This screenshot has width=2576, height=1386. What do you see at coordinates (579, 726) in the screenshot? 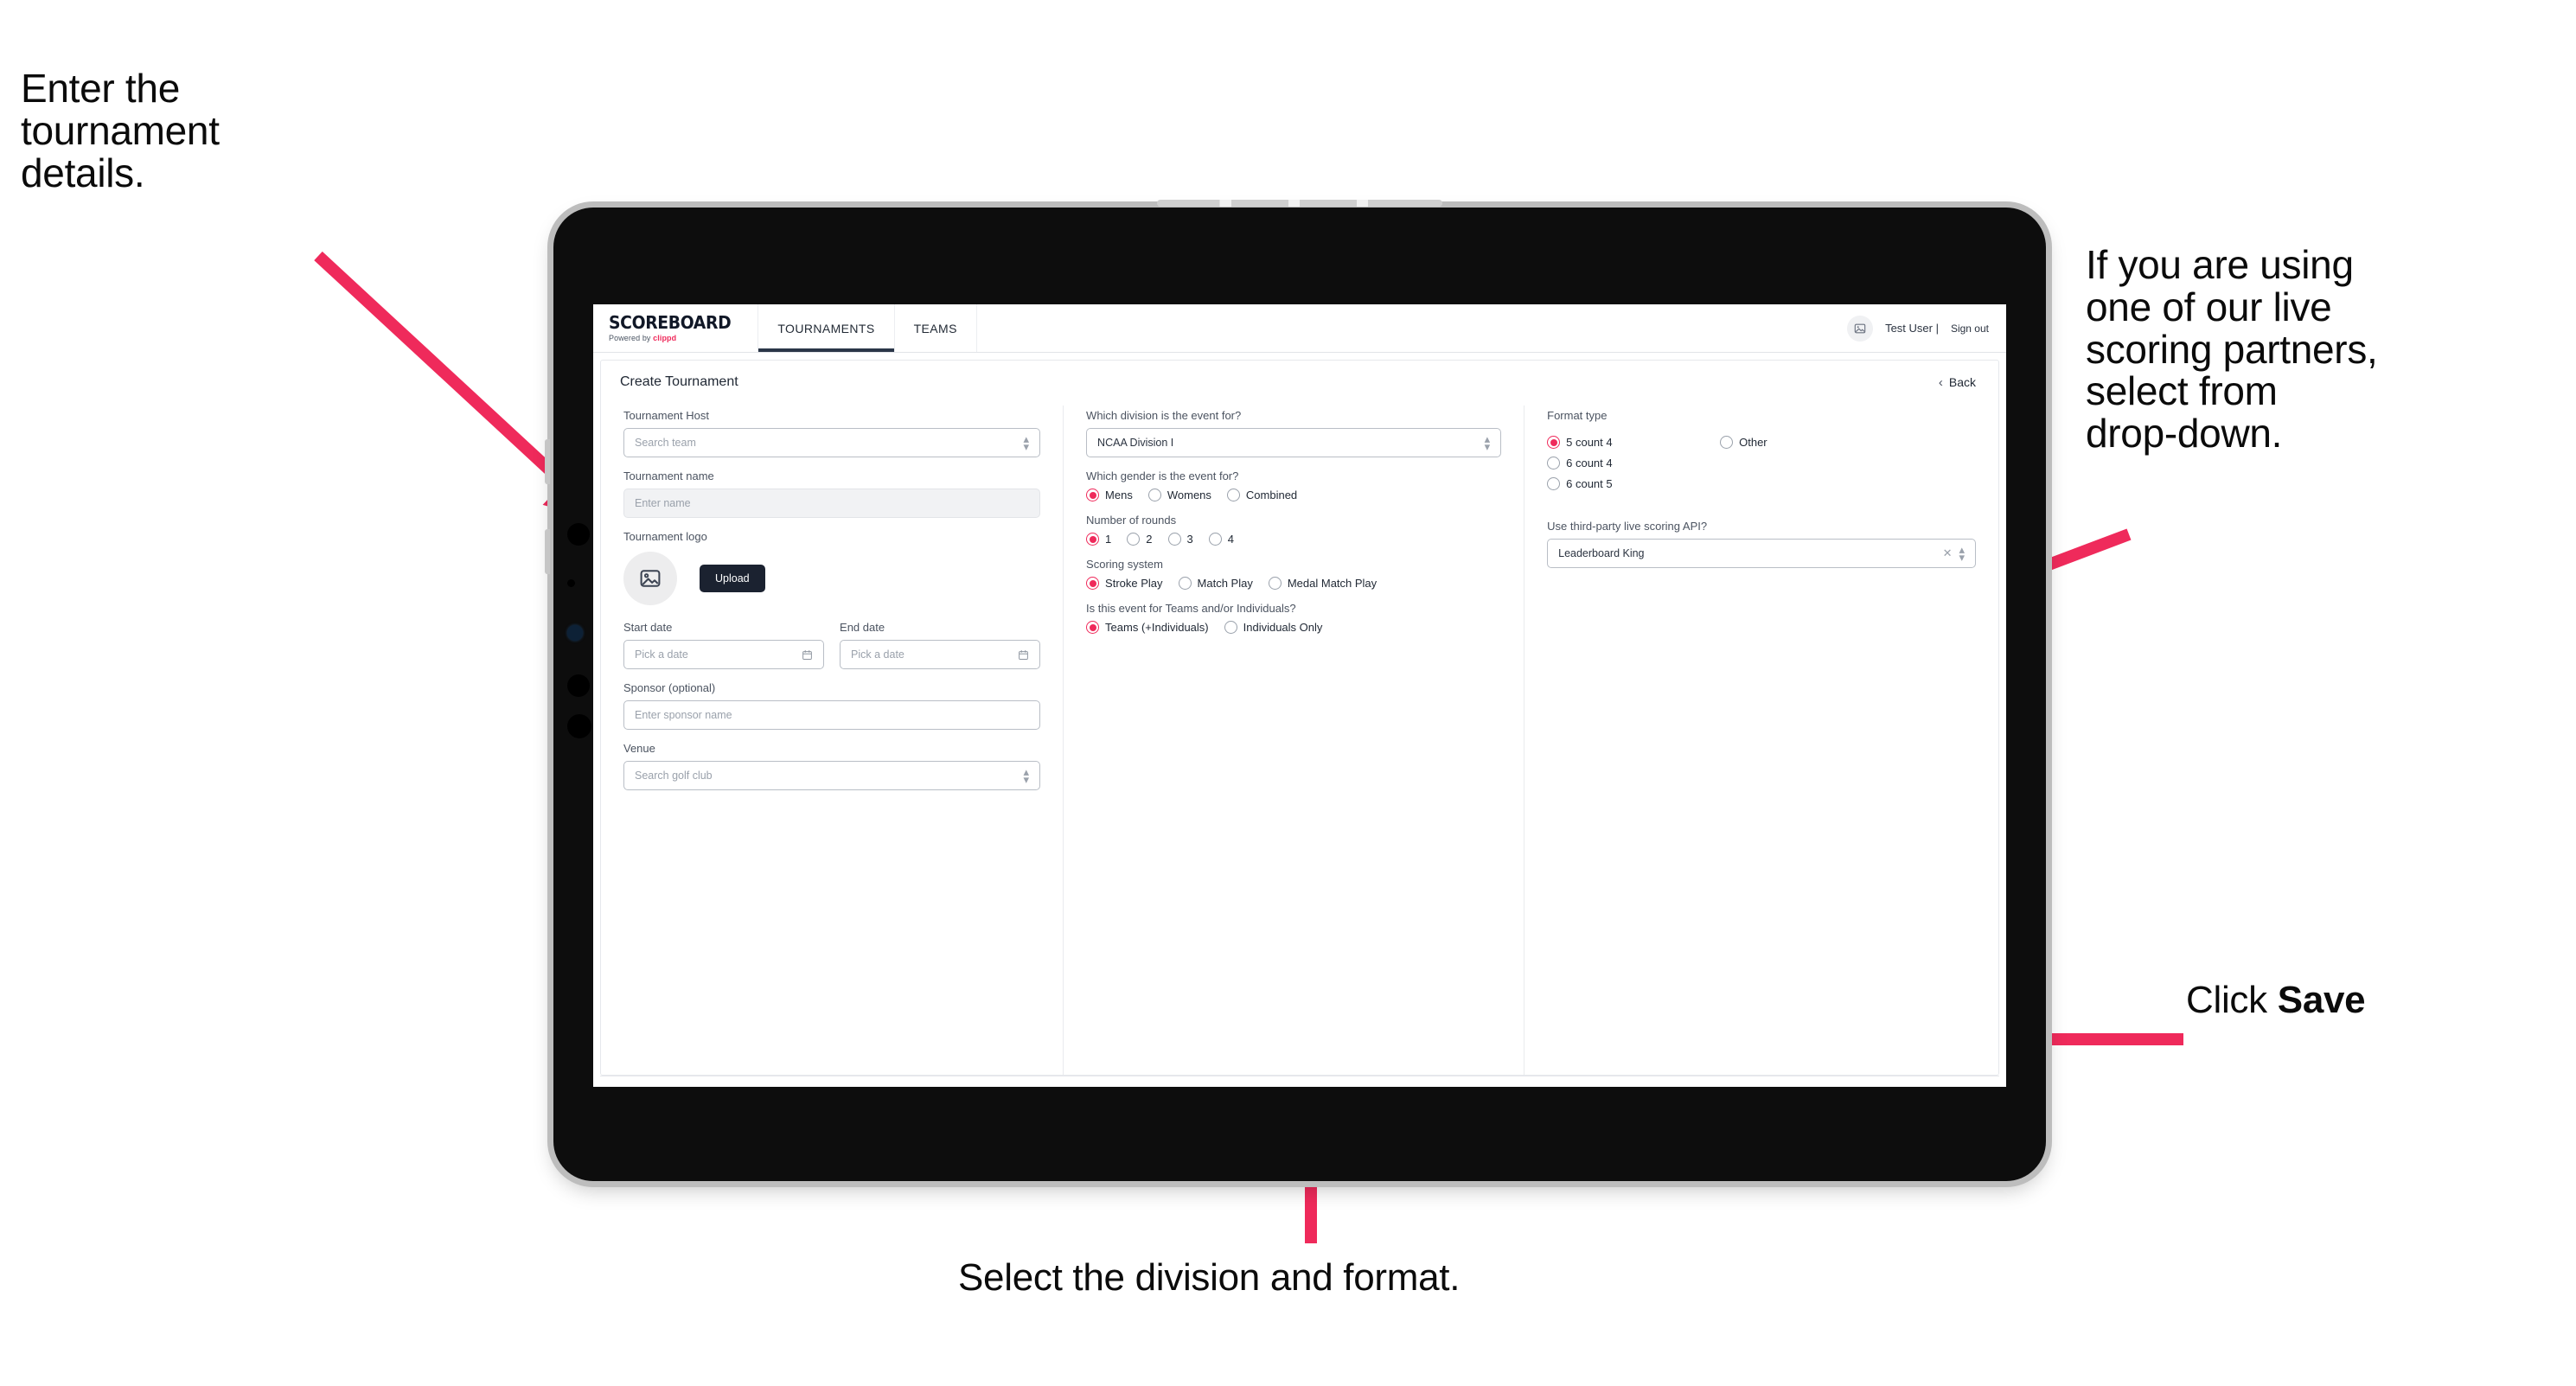
I see `tablet-bezel-sensor-d` at bounding box center [579, 726].